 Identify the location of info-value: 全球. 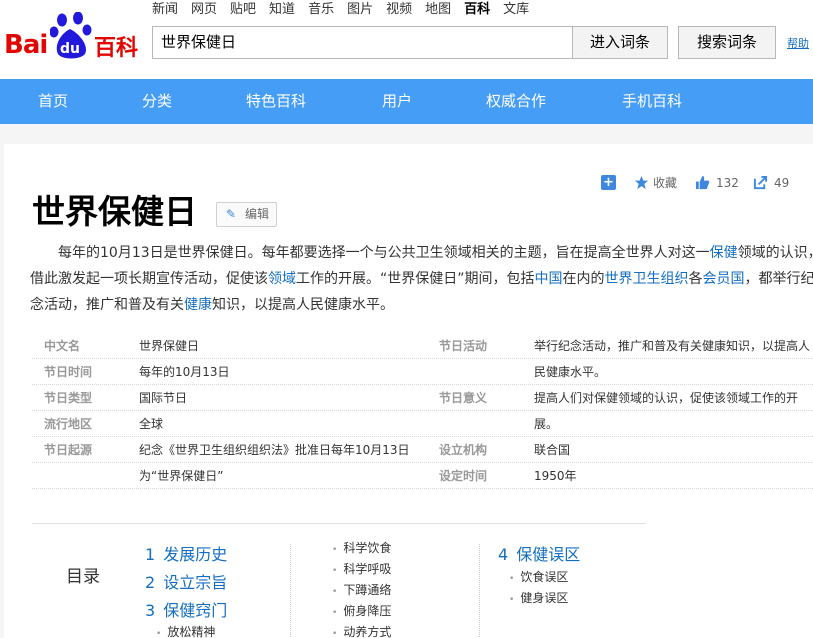
(151, 424).